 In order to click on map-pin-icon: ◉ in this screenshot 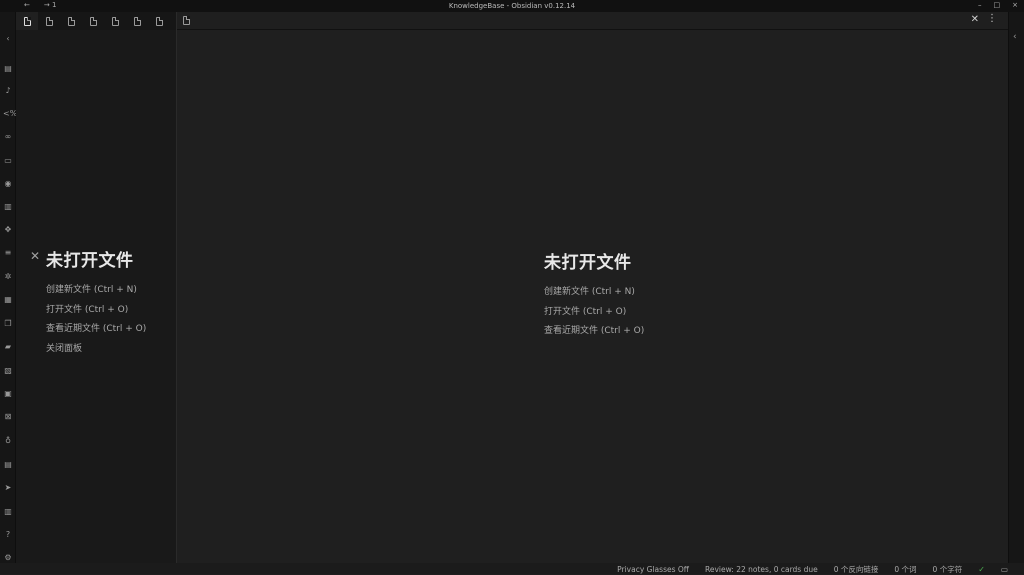, I will do `click(8, 184)`.